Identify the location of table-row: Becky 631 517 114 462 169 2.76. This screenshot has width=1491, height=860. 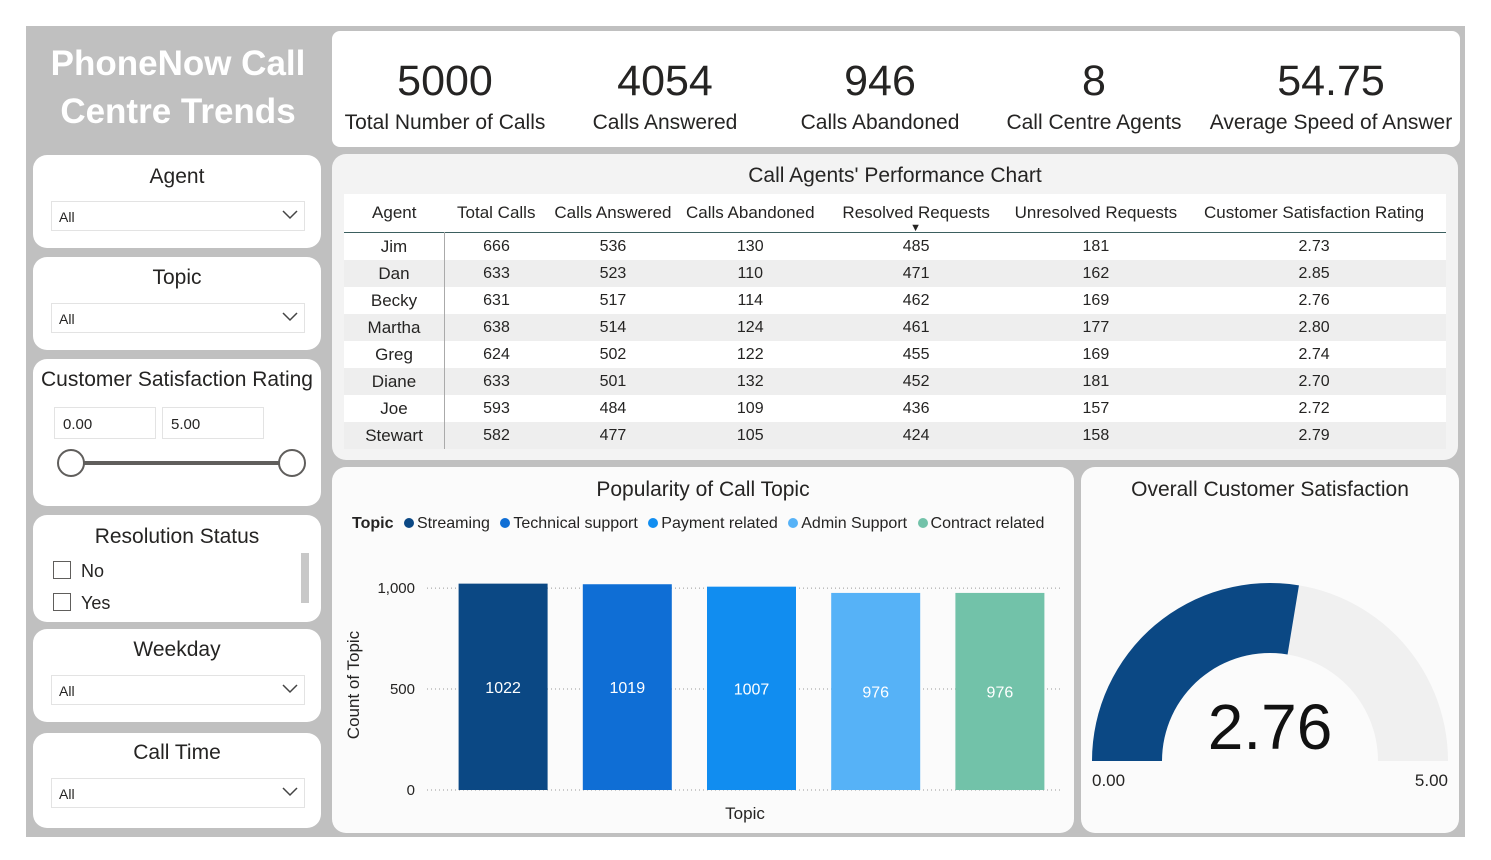
(895, 300).